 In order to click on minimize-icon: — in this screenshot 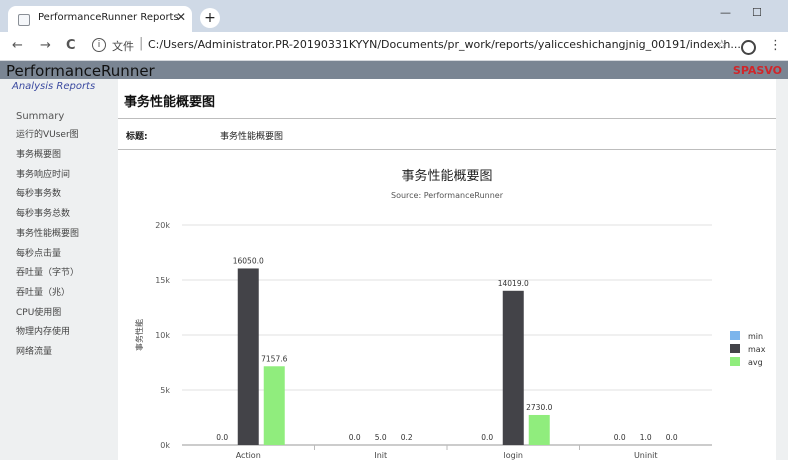, I will do `click(725, 12)`.